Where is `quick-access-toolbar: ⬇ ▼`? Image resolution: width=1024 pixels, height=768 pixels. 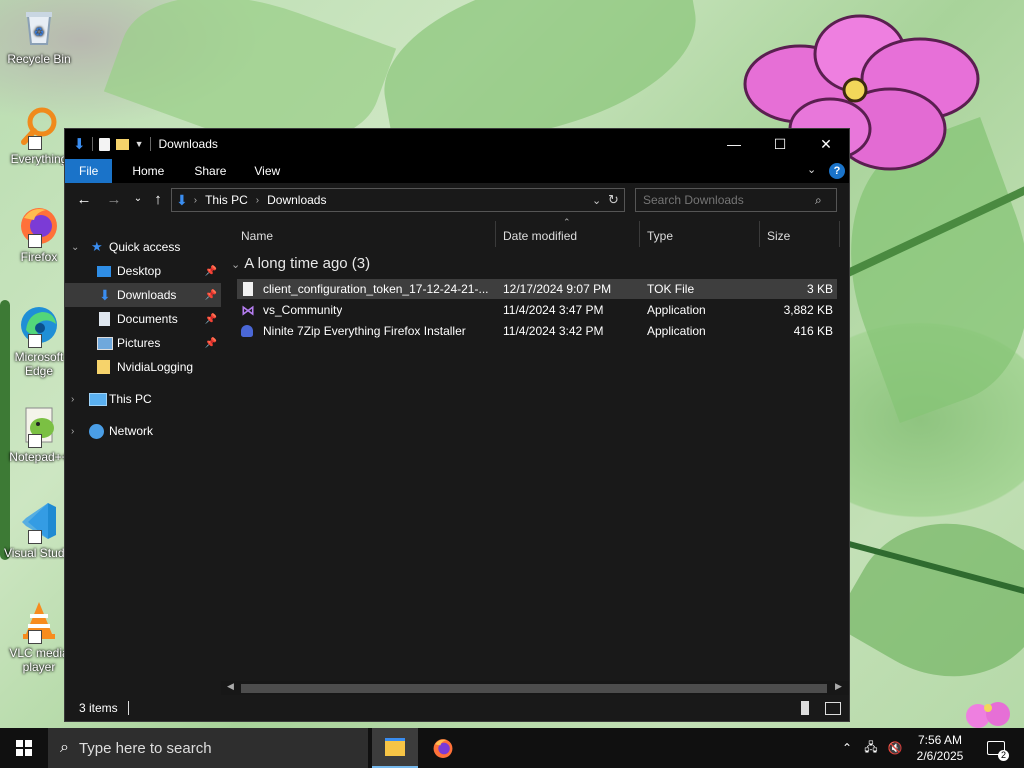
quick-access-toolbar: ⬇ ▼ is located at coordinates (108, 144).